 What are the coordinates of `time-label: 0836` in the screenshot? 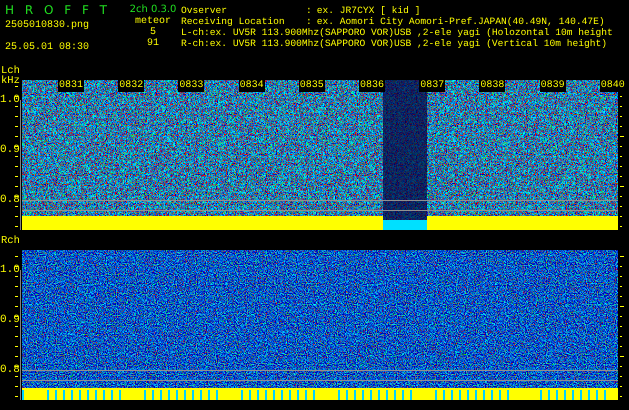 It's located at (372, 86).